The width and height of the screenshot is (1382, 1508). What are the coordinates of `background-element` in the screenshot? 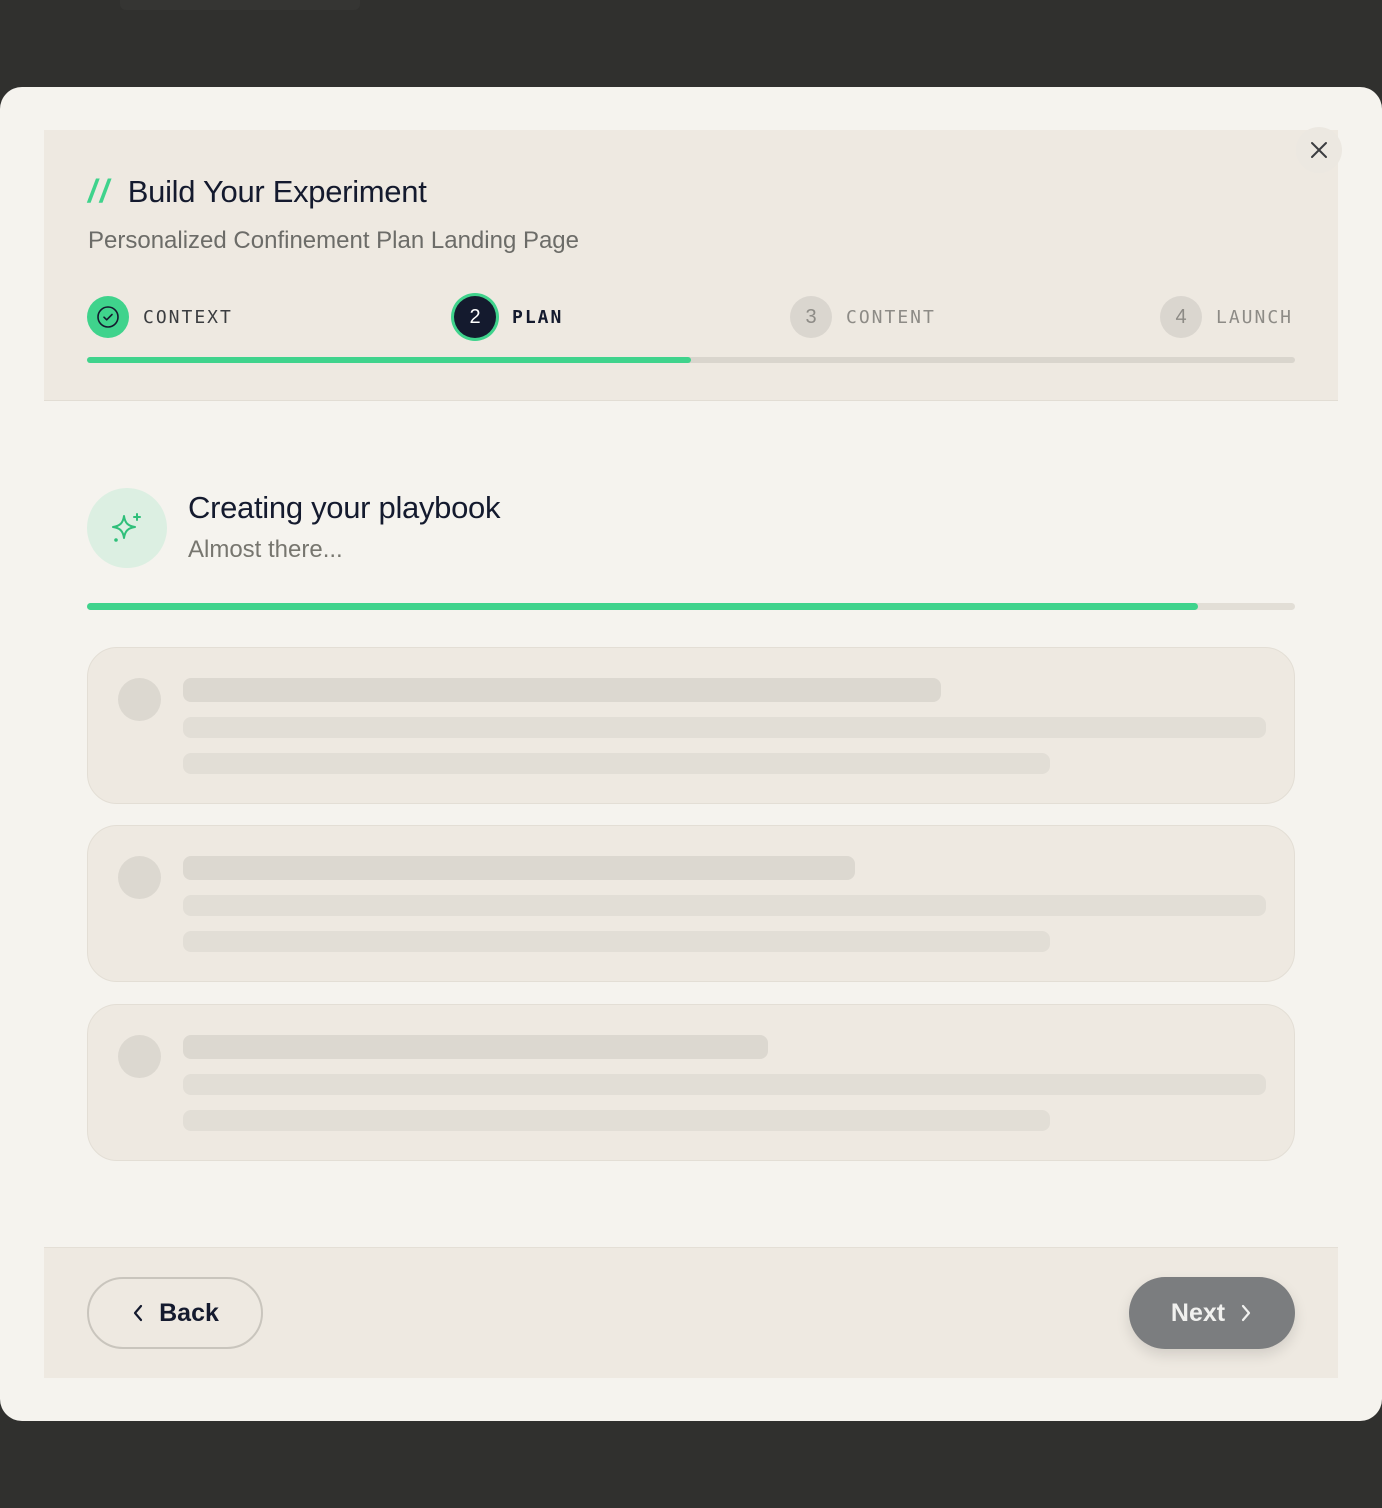 It's located at (240, 5).